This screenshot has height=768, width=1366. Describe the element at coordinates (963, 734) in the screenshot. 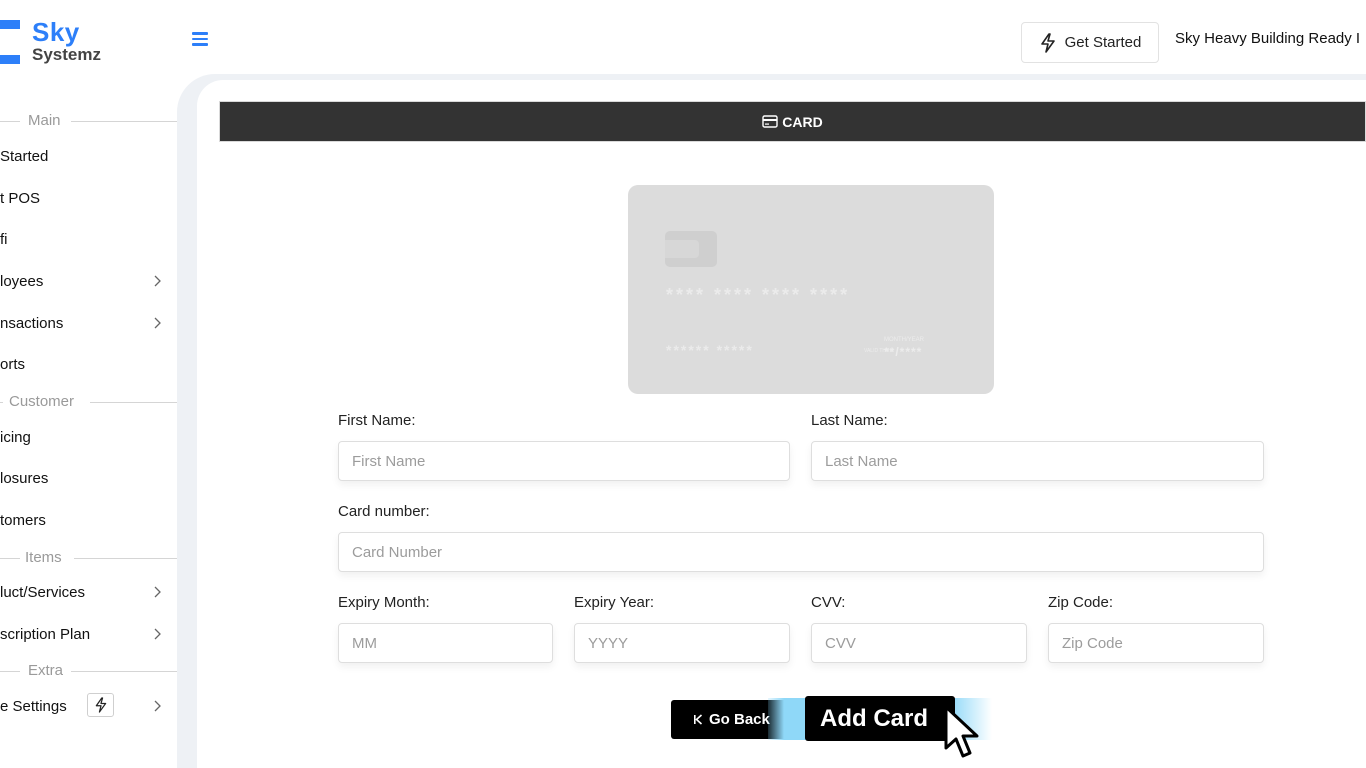

I see `mouse-pointer-icon` at that location.